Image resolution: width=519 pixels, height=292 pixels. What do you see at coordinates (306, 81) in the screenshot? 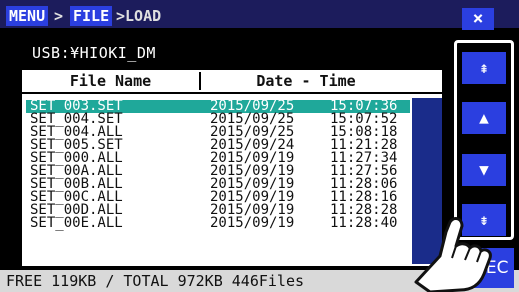
I see `column-header-date-time: Date - Time` at bounding box center [306, 81].